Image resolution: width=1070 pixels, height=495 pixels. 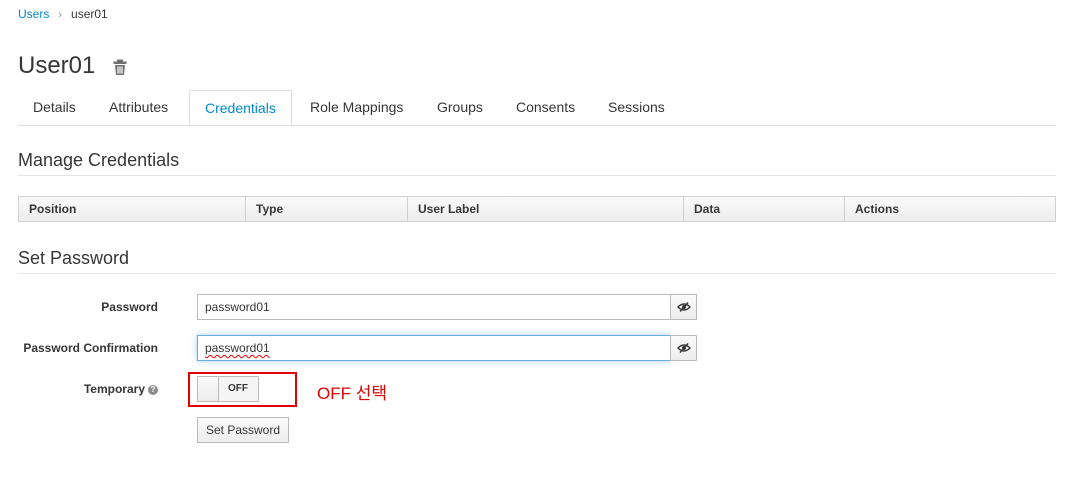 I want to click on column-header-data: Data, so click(x=763, y=209).